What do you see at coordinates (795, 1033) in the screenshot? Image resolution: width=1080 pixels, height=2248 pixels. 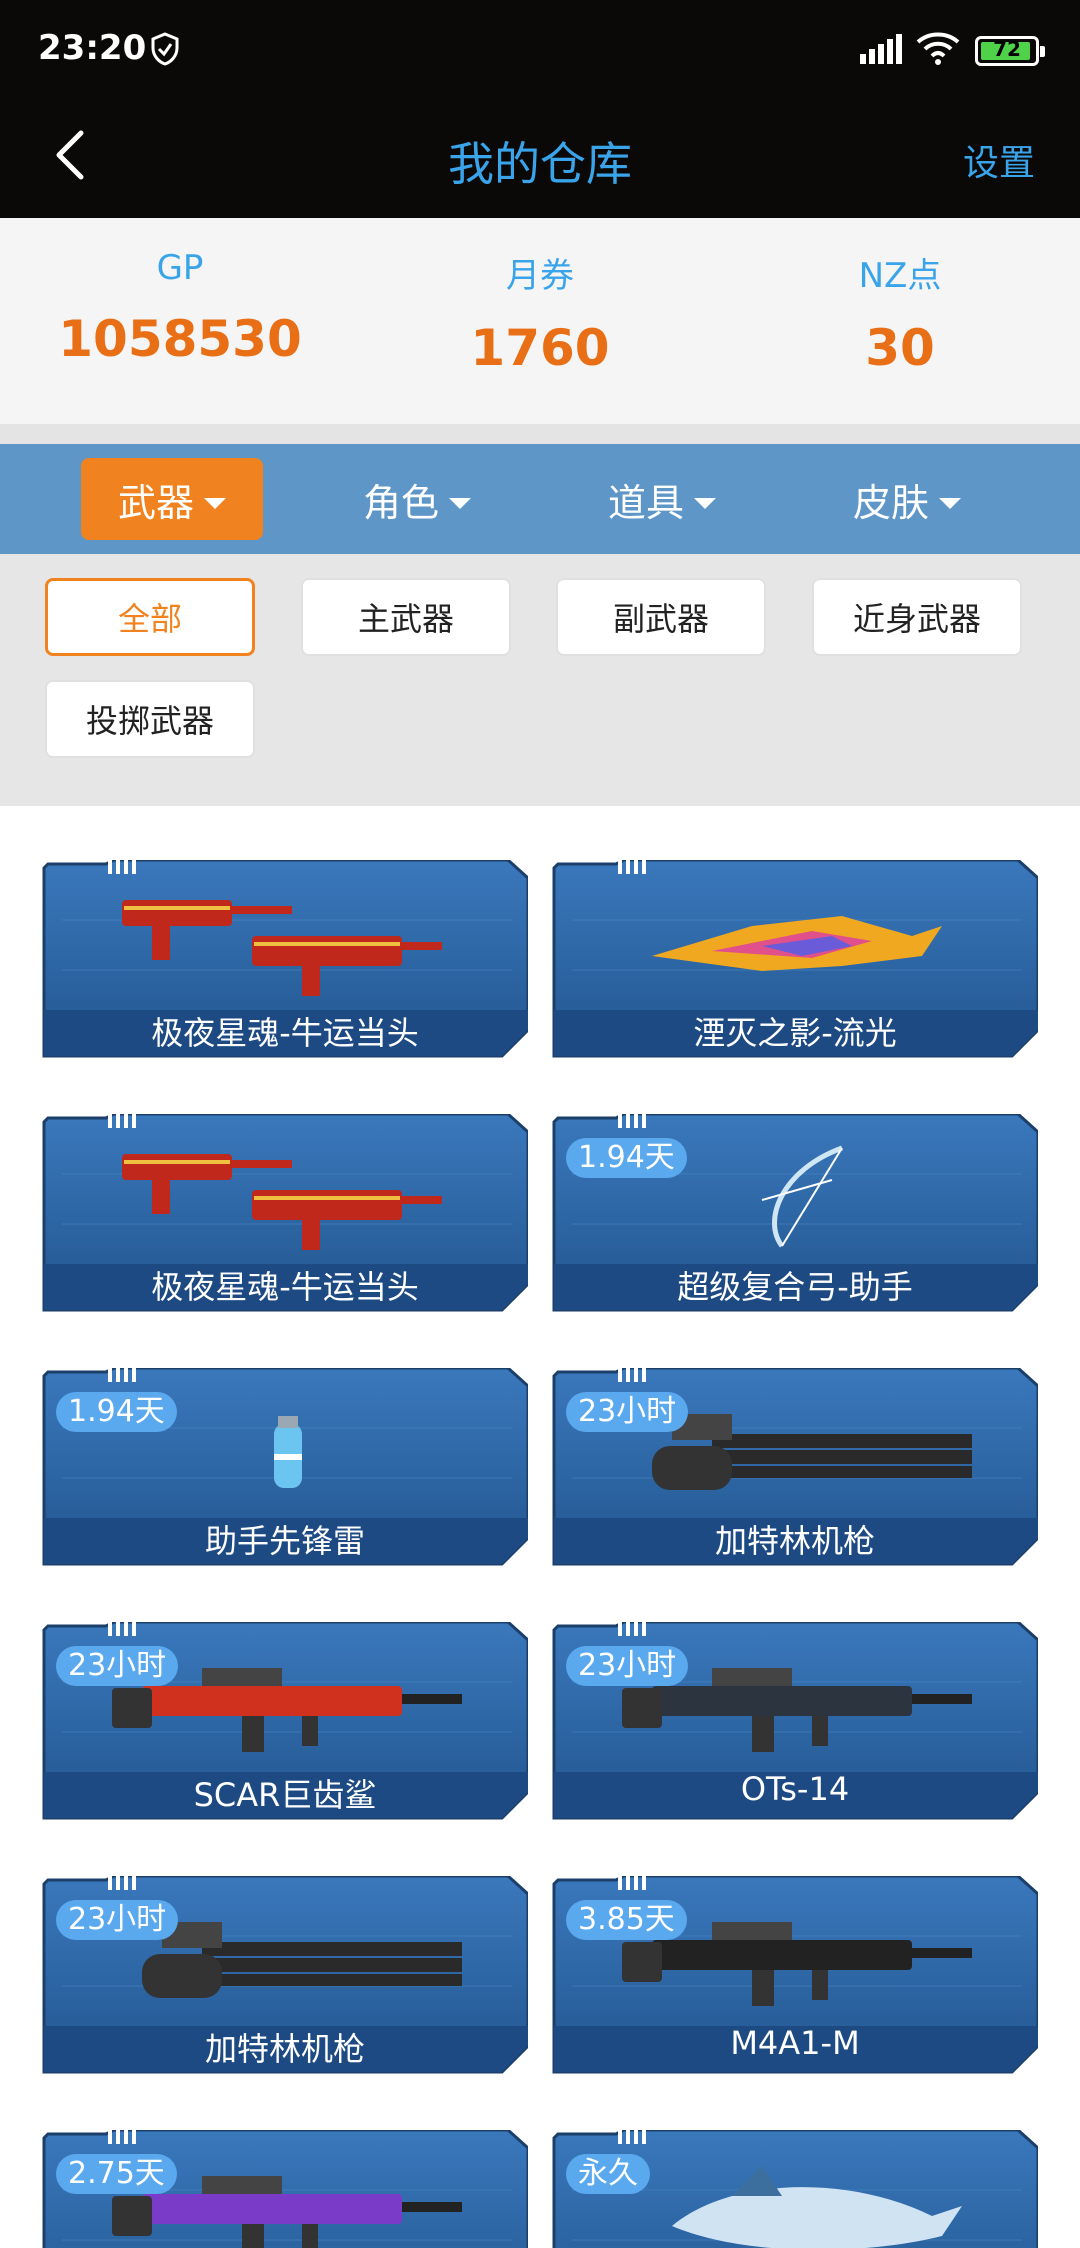 I see `item-name: 湮灭之影-流光` at bounding box center [795, 1033].